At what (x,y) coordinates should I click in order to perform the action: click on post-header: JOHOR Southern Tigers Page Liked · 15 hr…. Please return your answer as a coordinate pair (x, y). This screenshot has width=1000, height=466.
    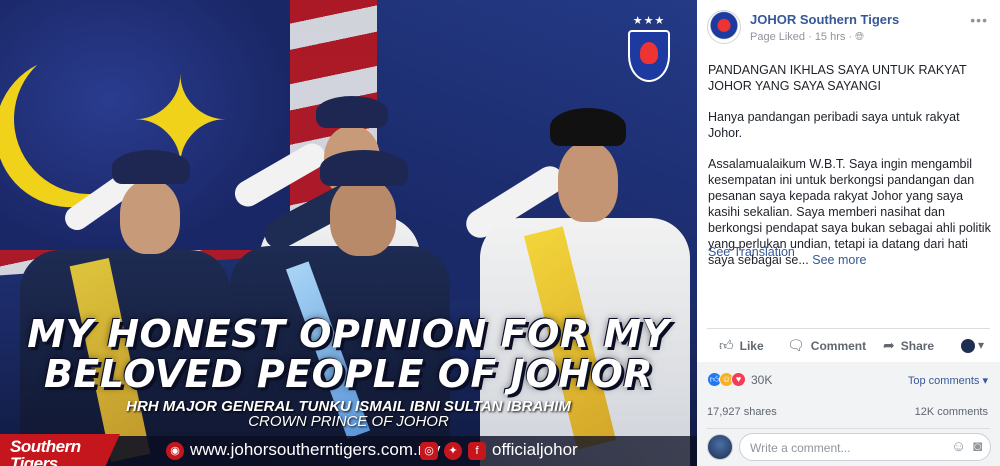
    Looking at the image, I should click on (848, 28).